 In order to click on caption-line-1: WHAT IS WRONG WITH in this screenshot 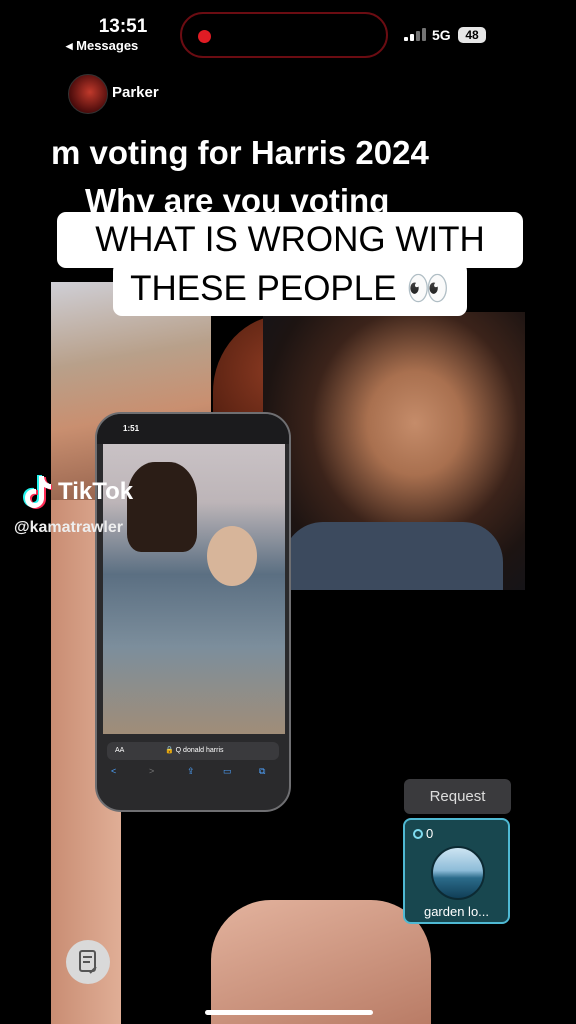, I will do `click(290, 240)`.